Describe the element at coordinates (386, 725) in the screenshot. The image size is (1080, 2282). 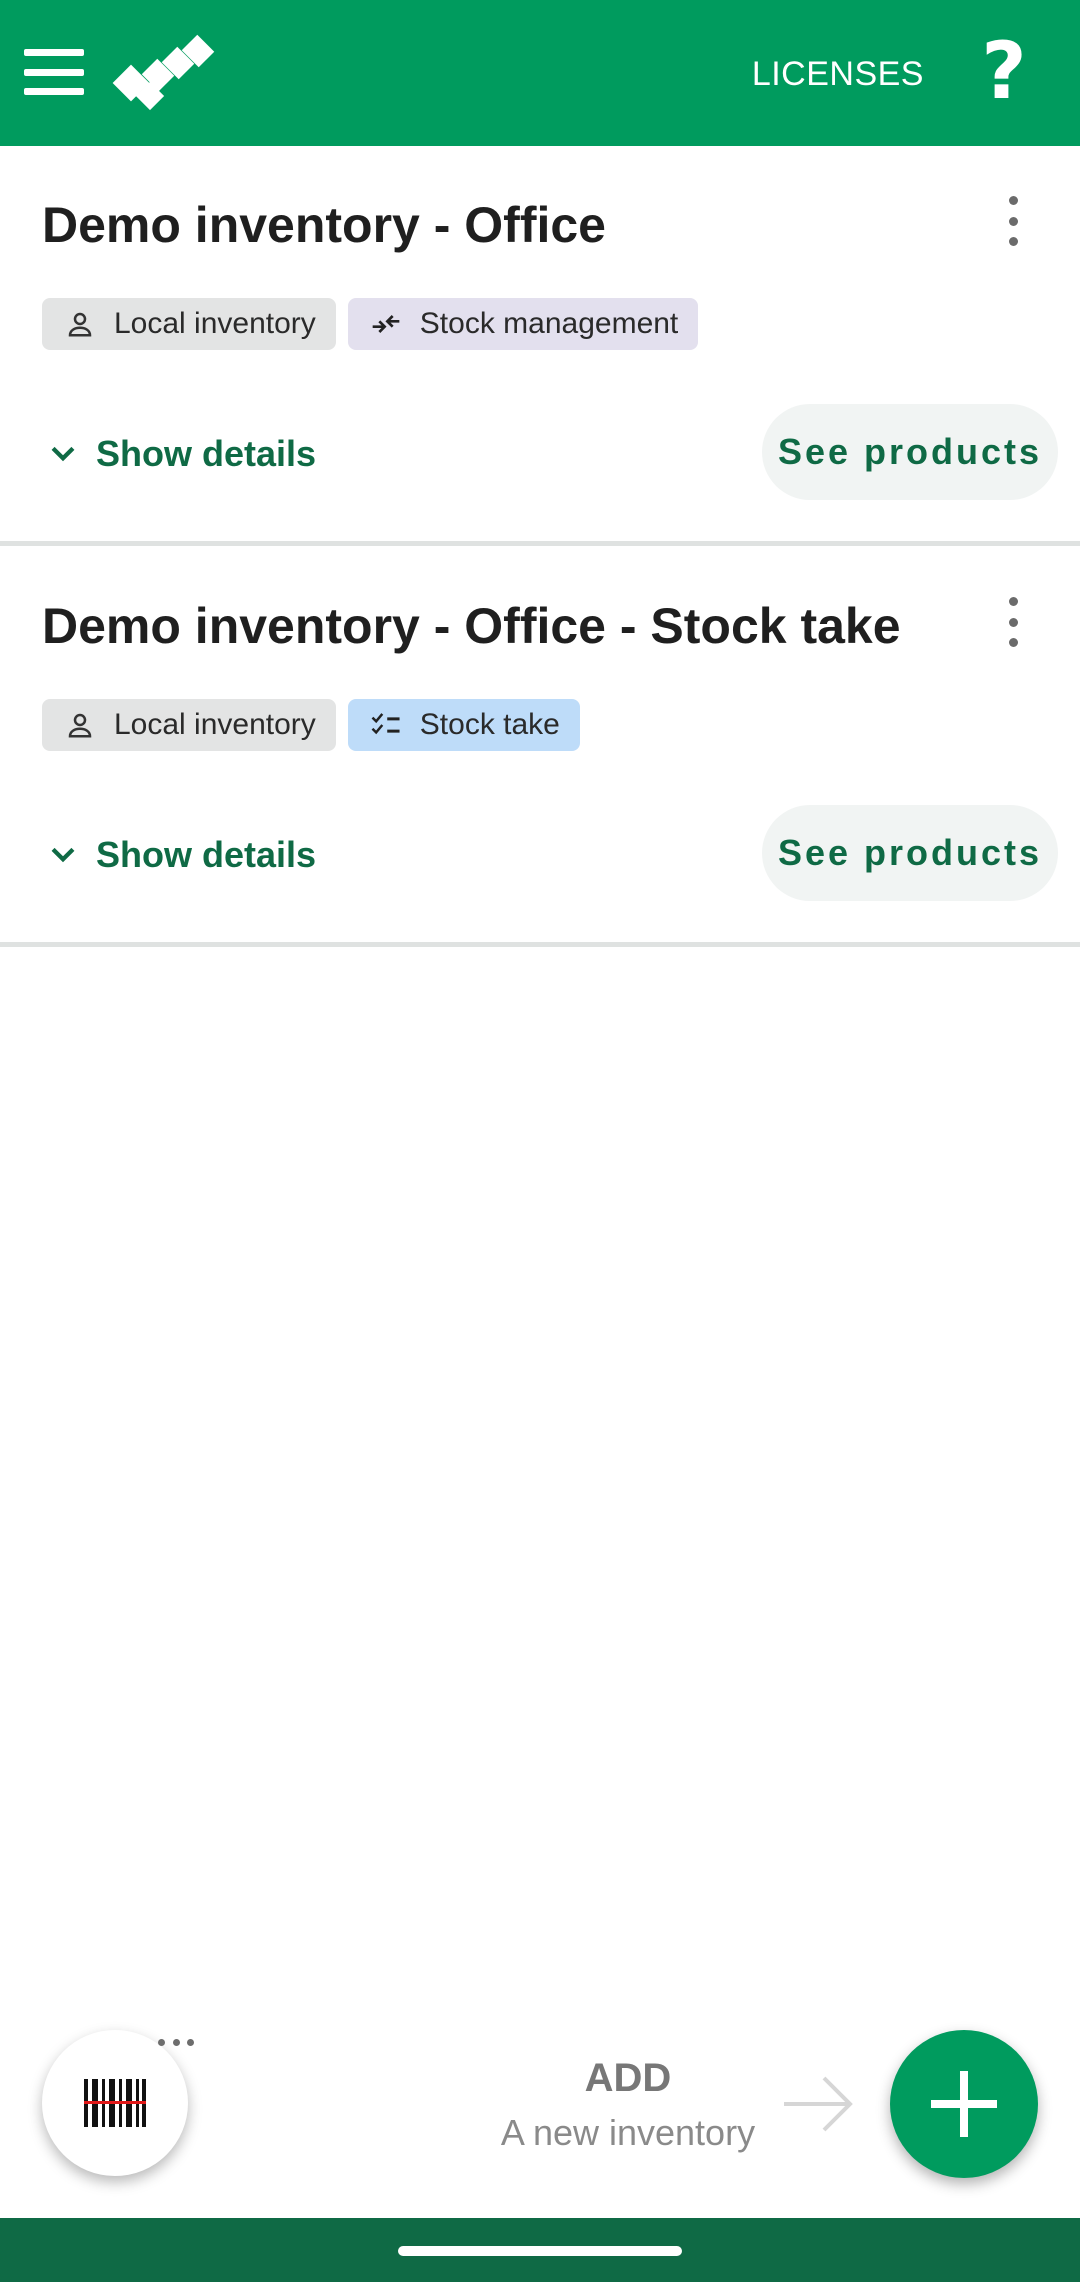
I see `checklist-icon` at that location.